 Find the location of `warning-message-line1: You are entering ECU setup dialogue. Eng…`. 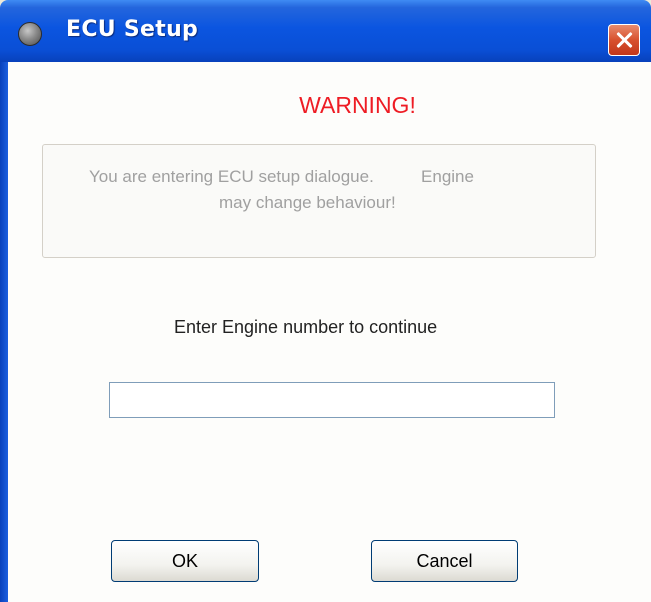

warning-message-line1: You are entering ECU setup dialogue. Eng… is located at coordinates (281, 176).